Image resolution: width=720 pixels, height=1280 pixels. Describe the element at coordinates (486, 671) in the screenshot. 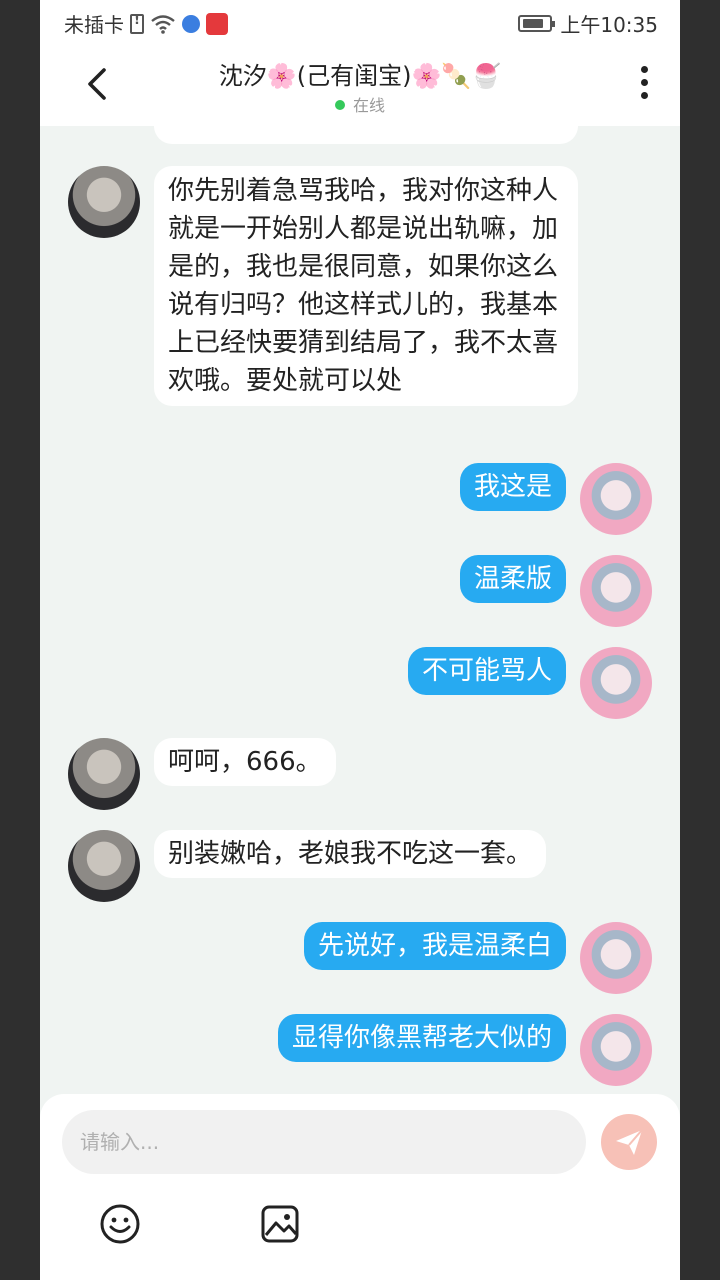

I see `message-bubble-sent: 不可能骂人` at that location.